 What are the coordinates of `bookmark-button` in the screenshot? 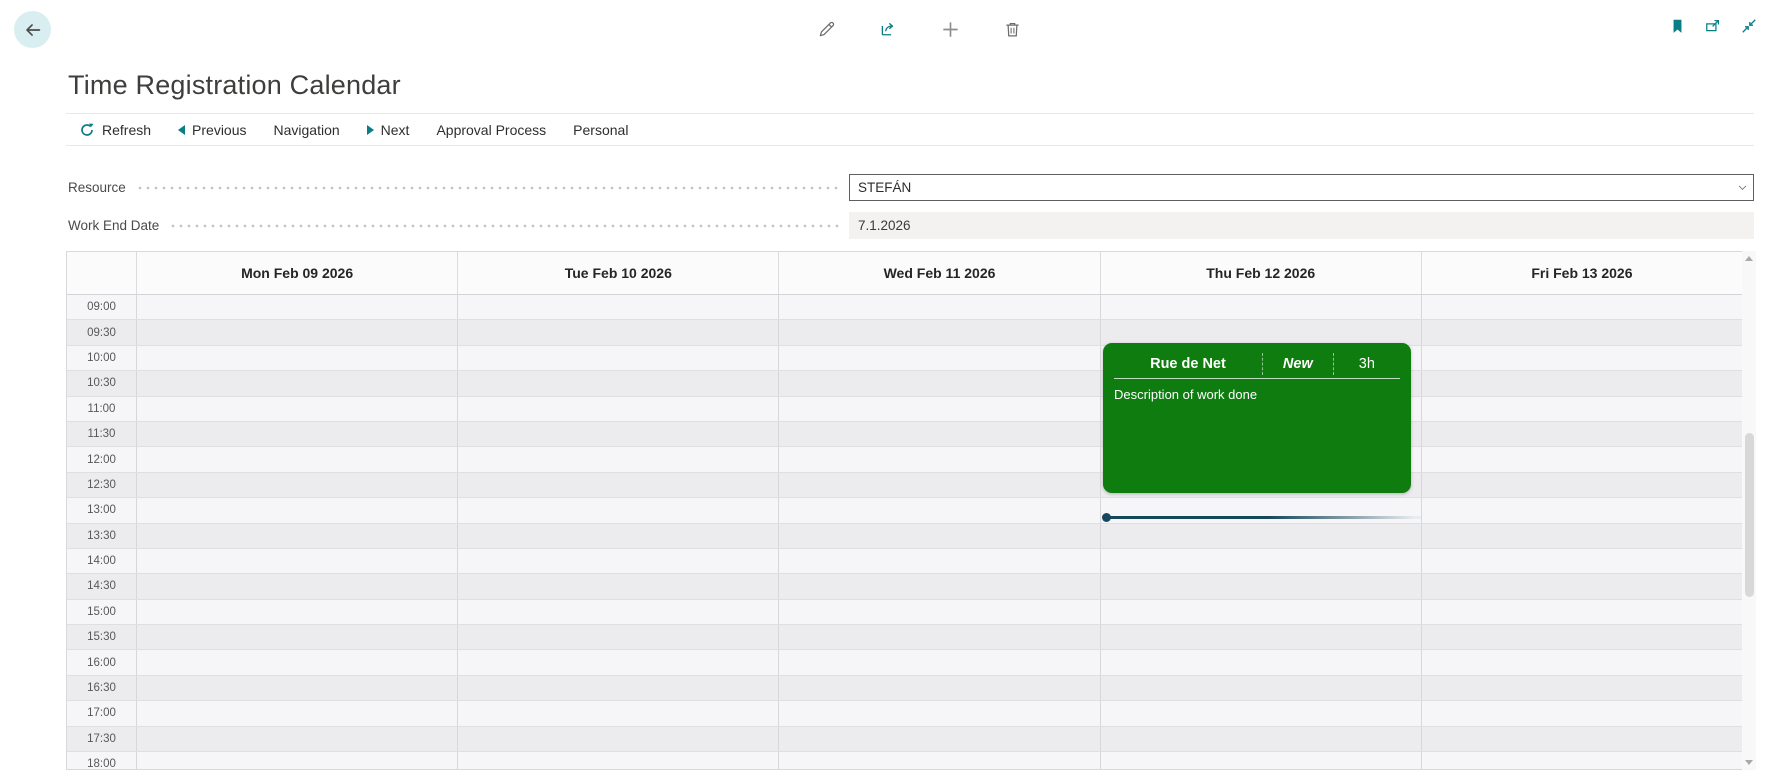 It's located at (1677, 26).